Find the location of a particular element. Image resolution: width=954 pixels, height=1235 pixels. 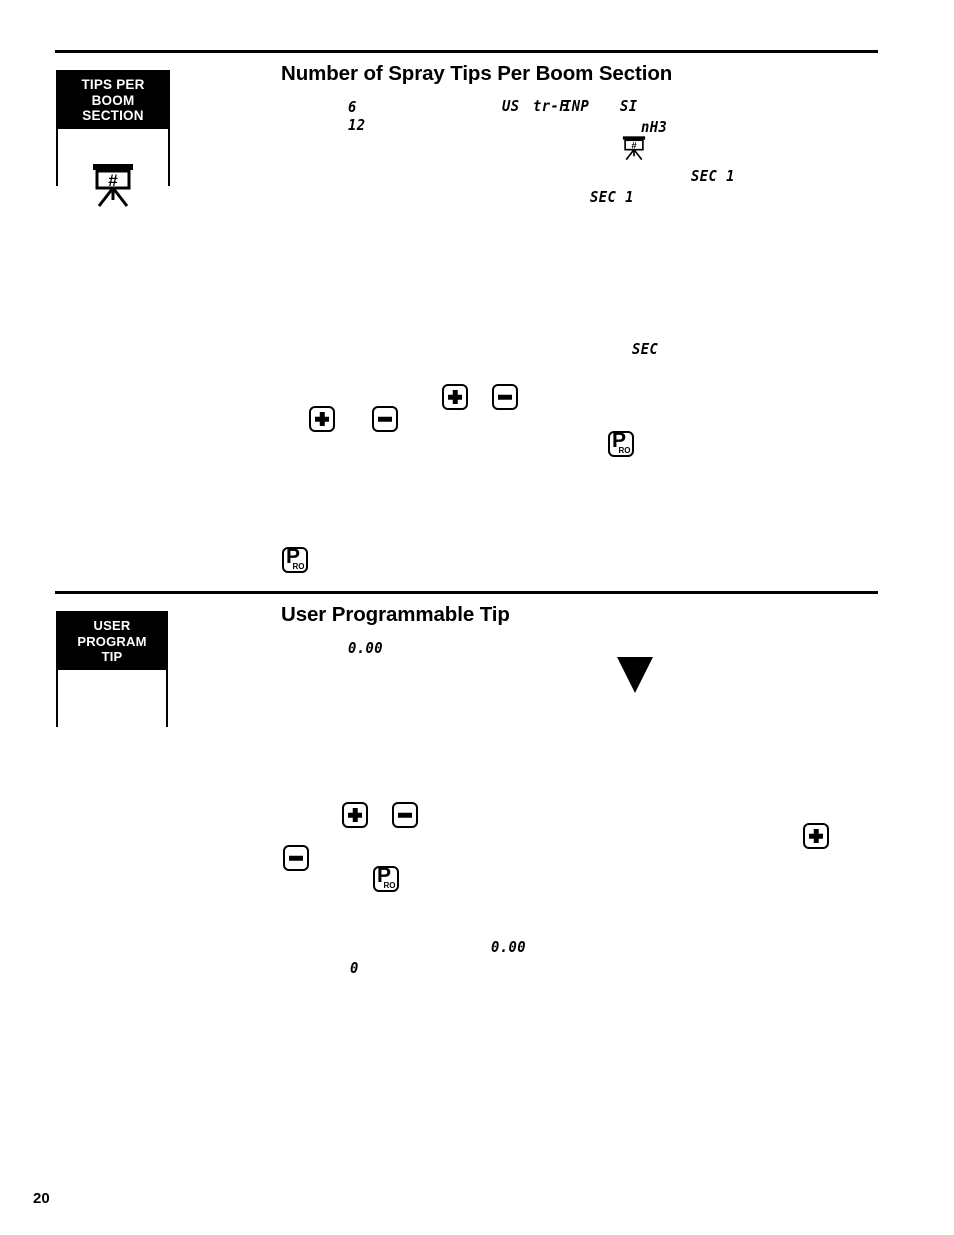

section-divider-top is located at coordinates (466, 51).